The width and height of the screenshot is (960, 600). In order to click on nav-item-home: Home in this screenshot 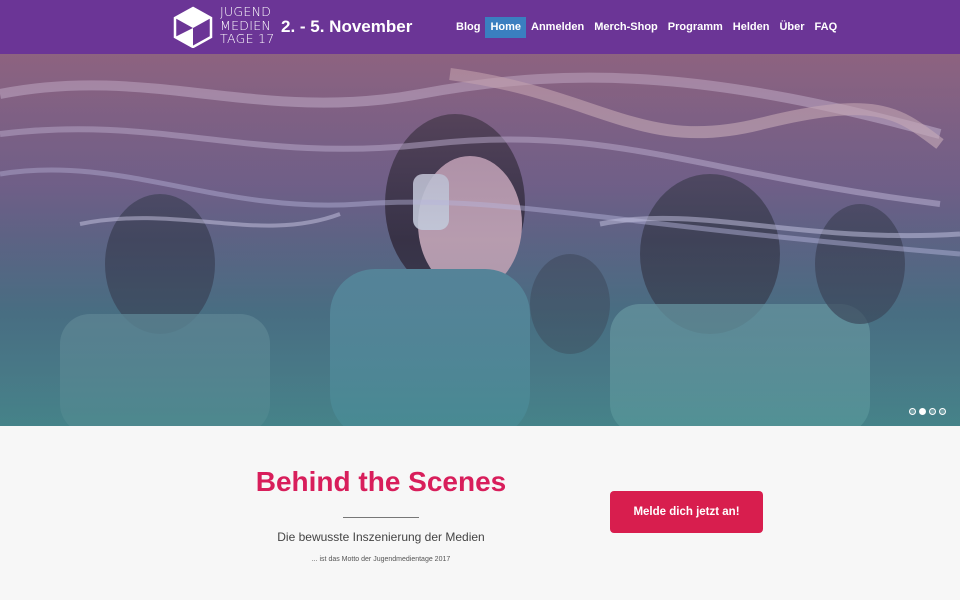, I will do `click(506, 27)`.